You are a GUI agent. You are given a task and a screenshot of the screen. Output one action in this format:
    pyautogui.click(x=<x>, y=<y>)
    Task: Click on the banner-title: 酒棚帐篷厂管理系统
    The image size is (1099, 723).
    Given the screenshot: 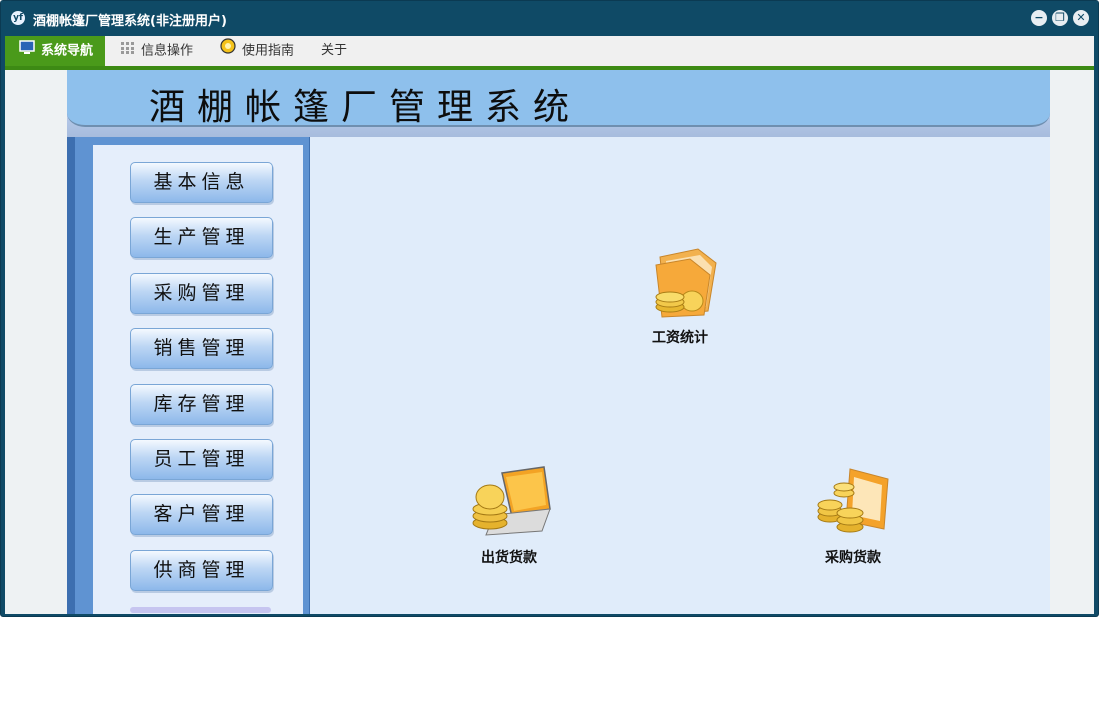 What is the action you would take?
    pyautogui.click(x=365, y=107)
    